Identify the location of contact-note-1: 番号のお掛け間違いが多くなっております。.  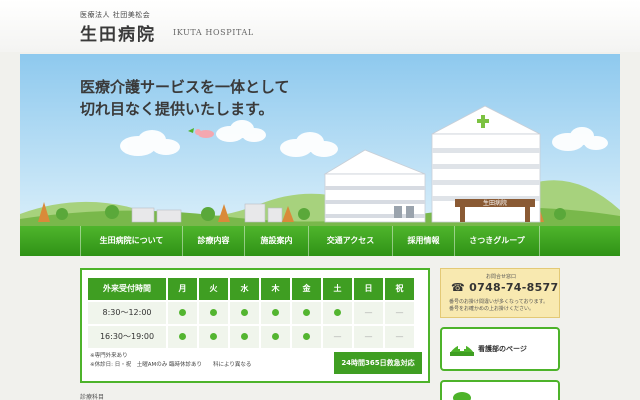
(499, 302).